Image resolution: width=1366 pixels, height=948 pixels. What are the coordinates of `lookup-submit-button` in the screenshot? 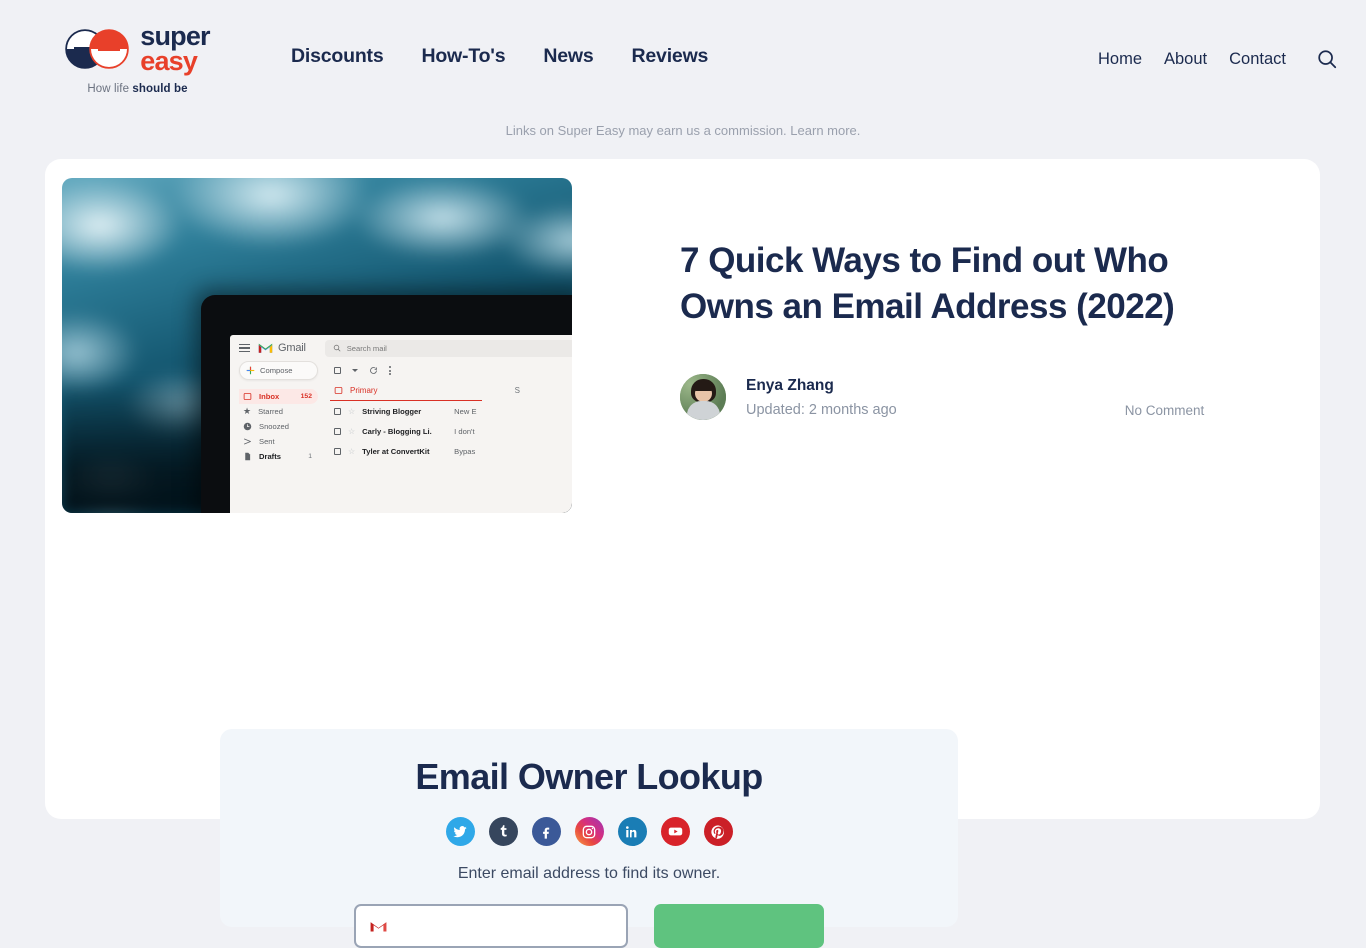 It's located at (739, 926).